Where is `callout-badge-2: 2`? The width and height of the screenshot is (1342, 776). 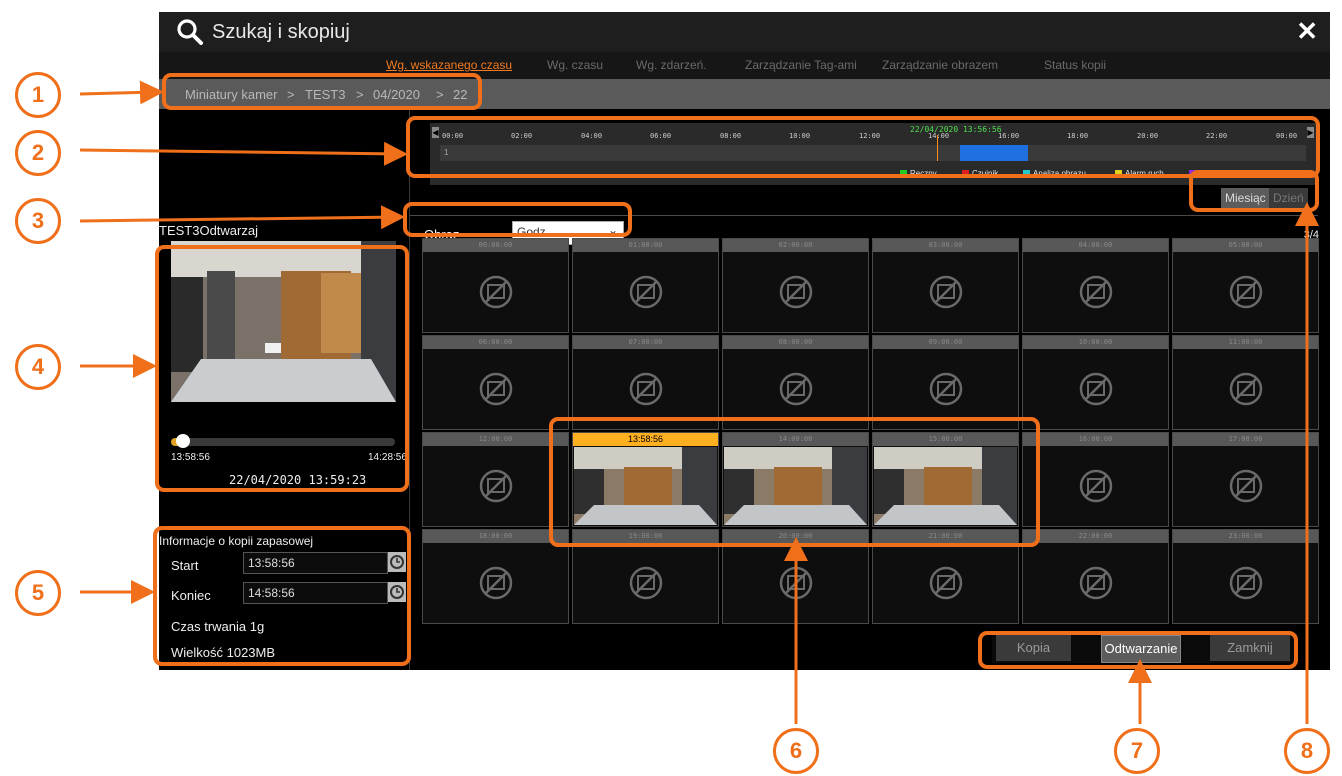
callout-badge-2: 2 is located at coordinates (38, 153).